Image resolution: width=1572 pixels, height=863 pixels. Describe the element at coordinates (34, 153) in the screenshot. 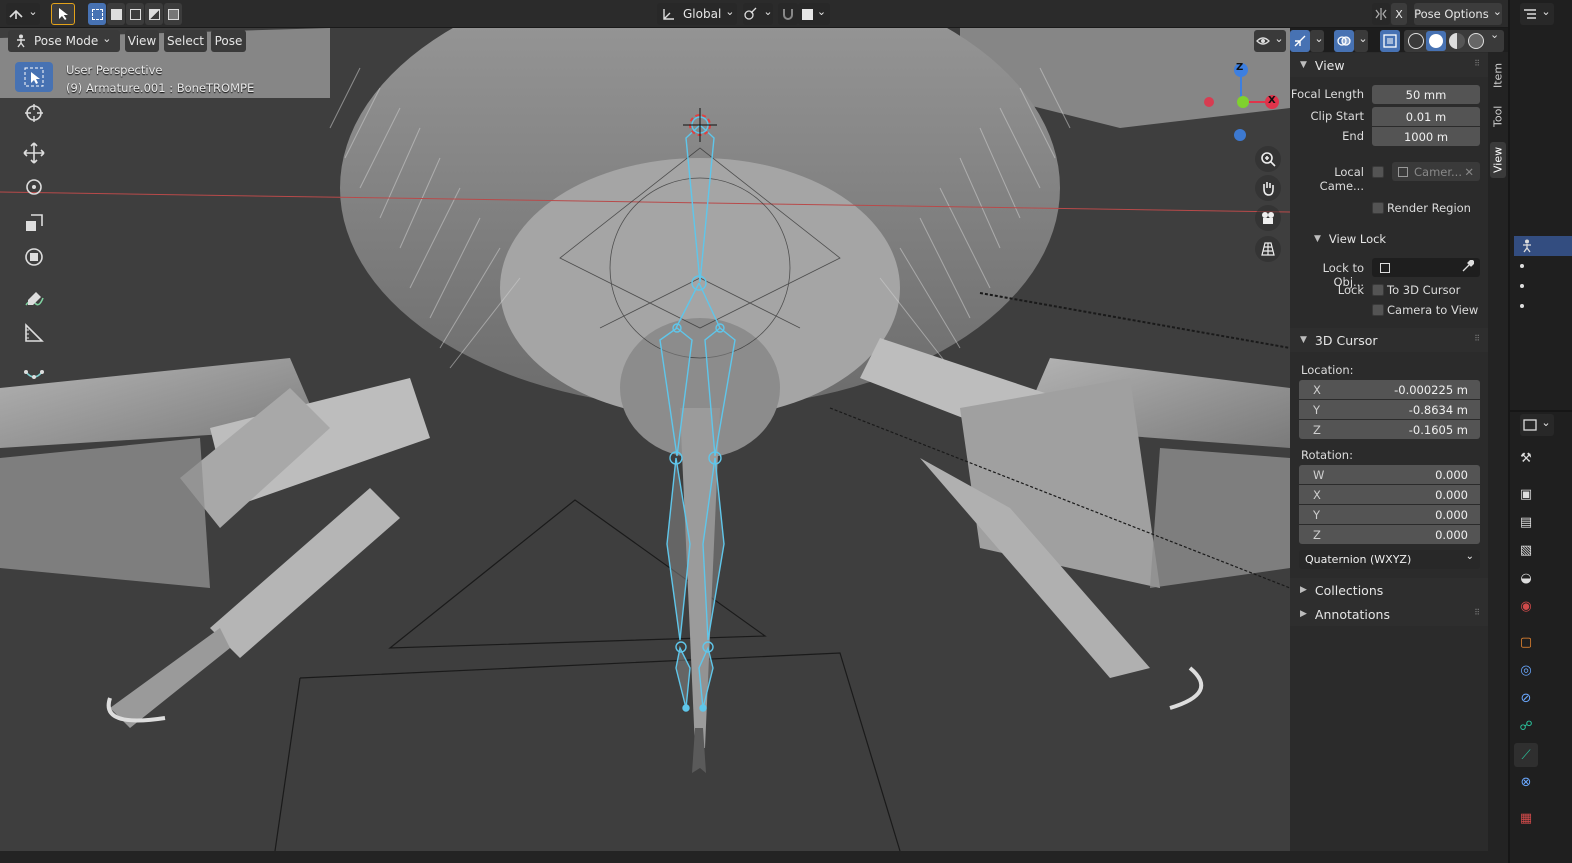

I see `move-tool` at that location.